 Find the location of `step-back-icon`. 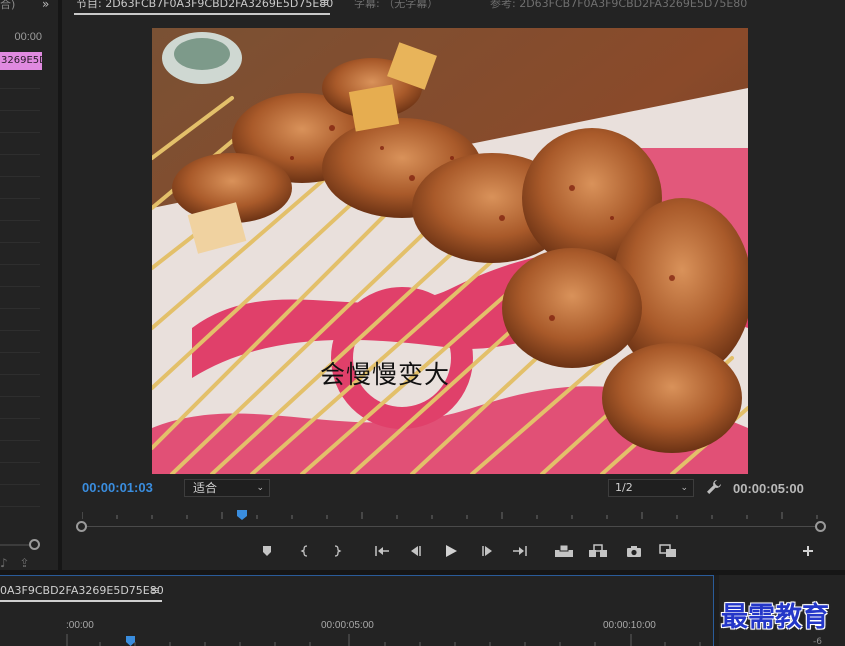

step-back-icon is located at coordinates (416, 551).